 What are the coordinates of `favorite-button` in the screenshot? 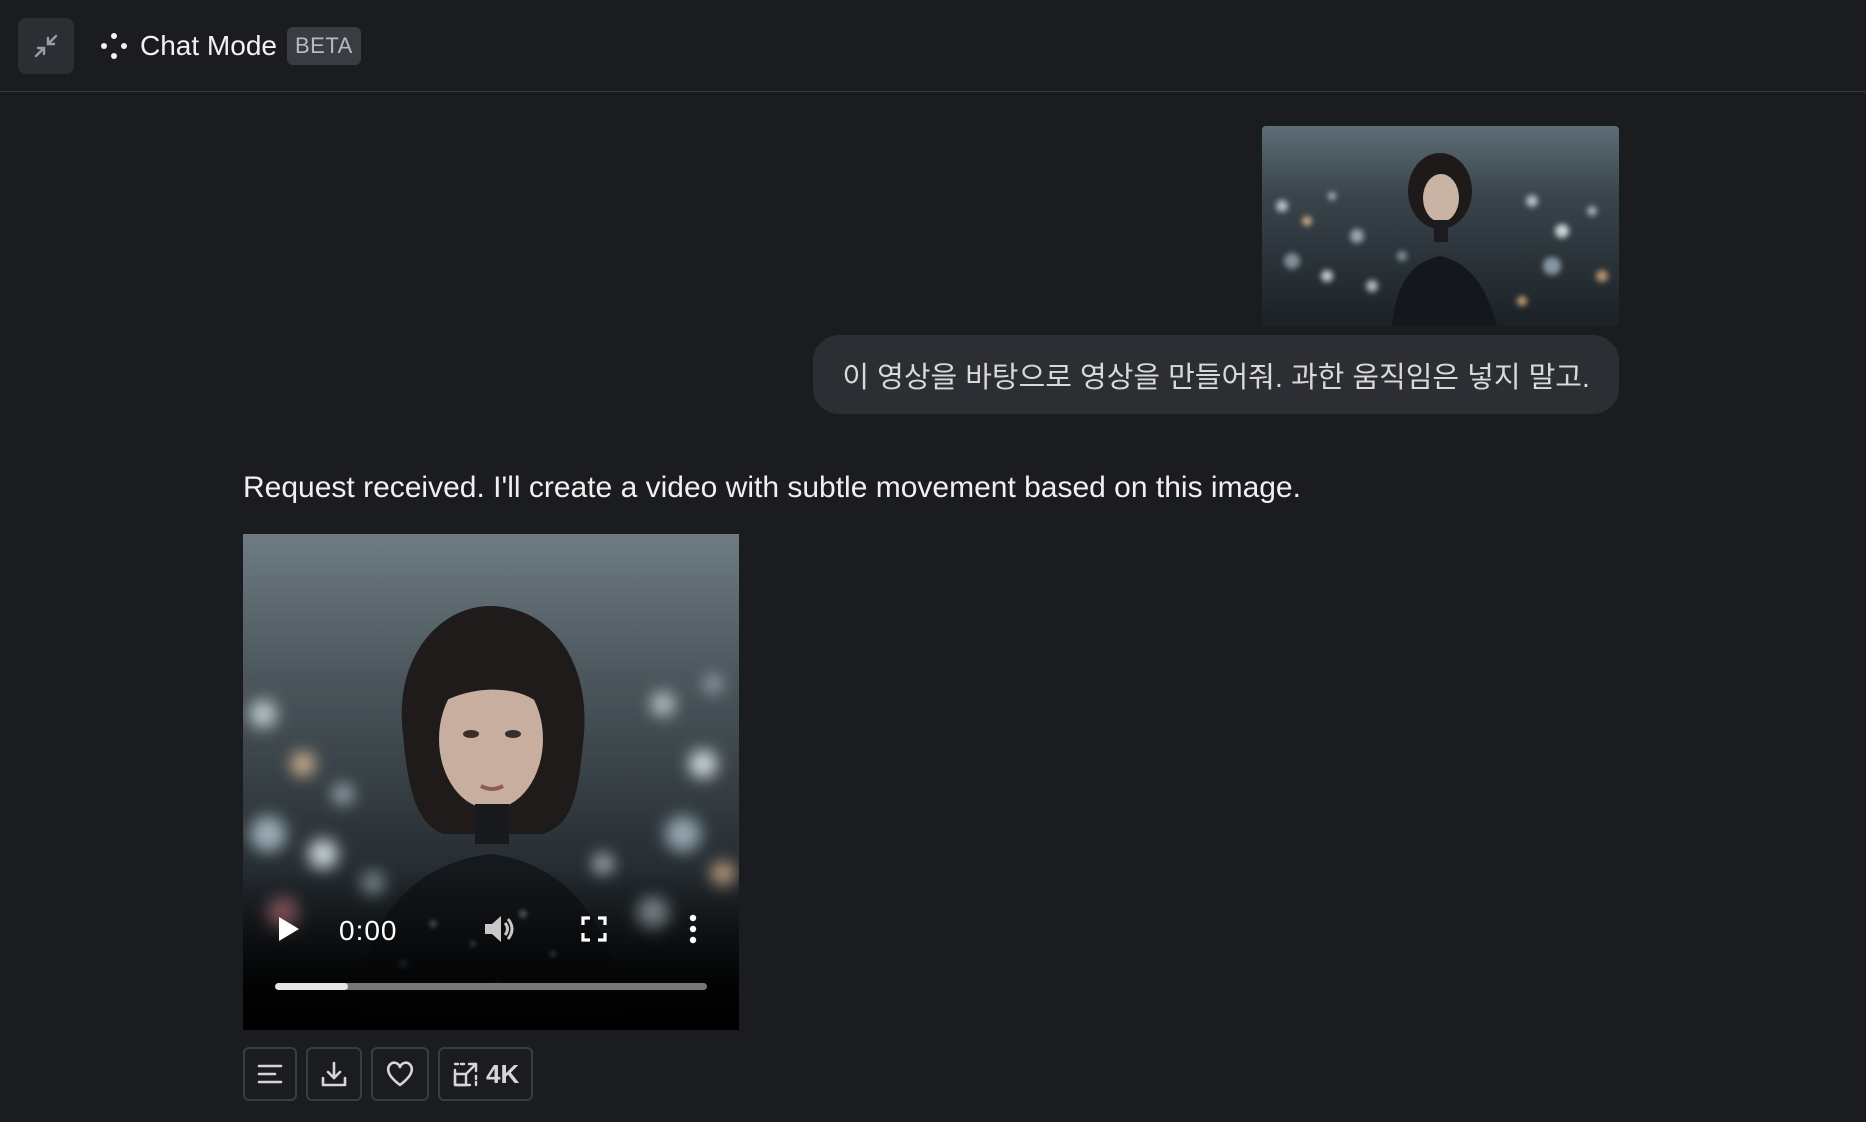 It's located at (400, 1074).